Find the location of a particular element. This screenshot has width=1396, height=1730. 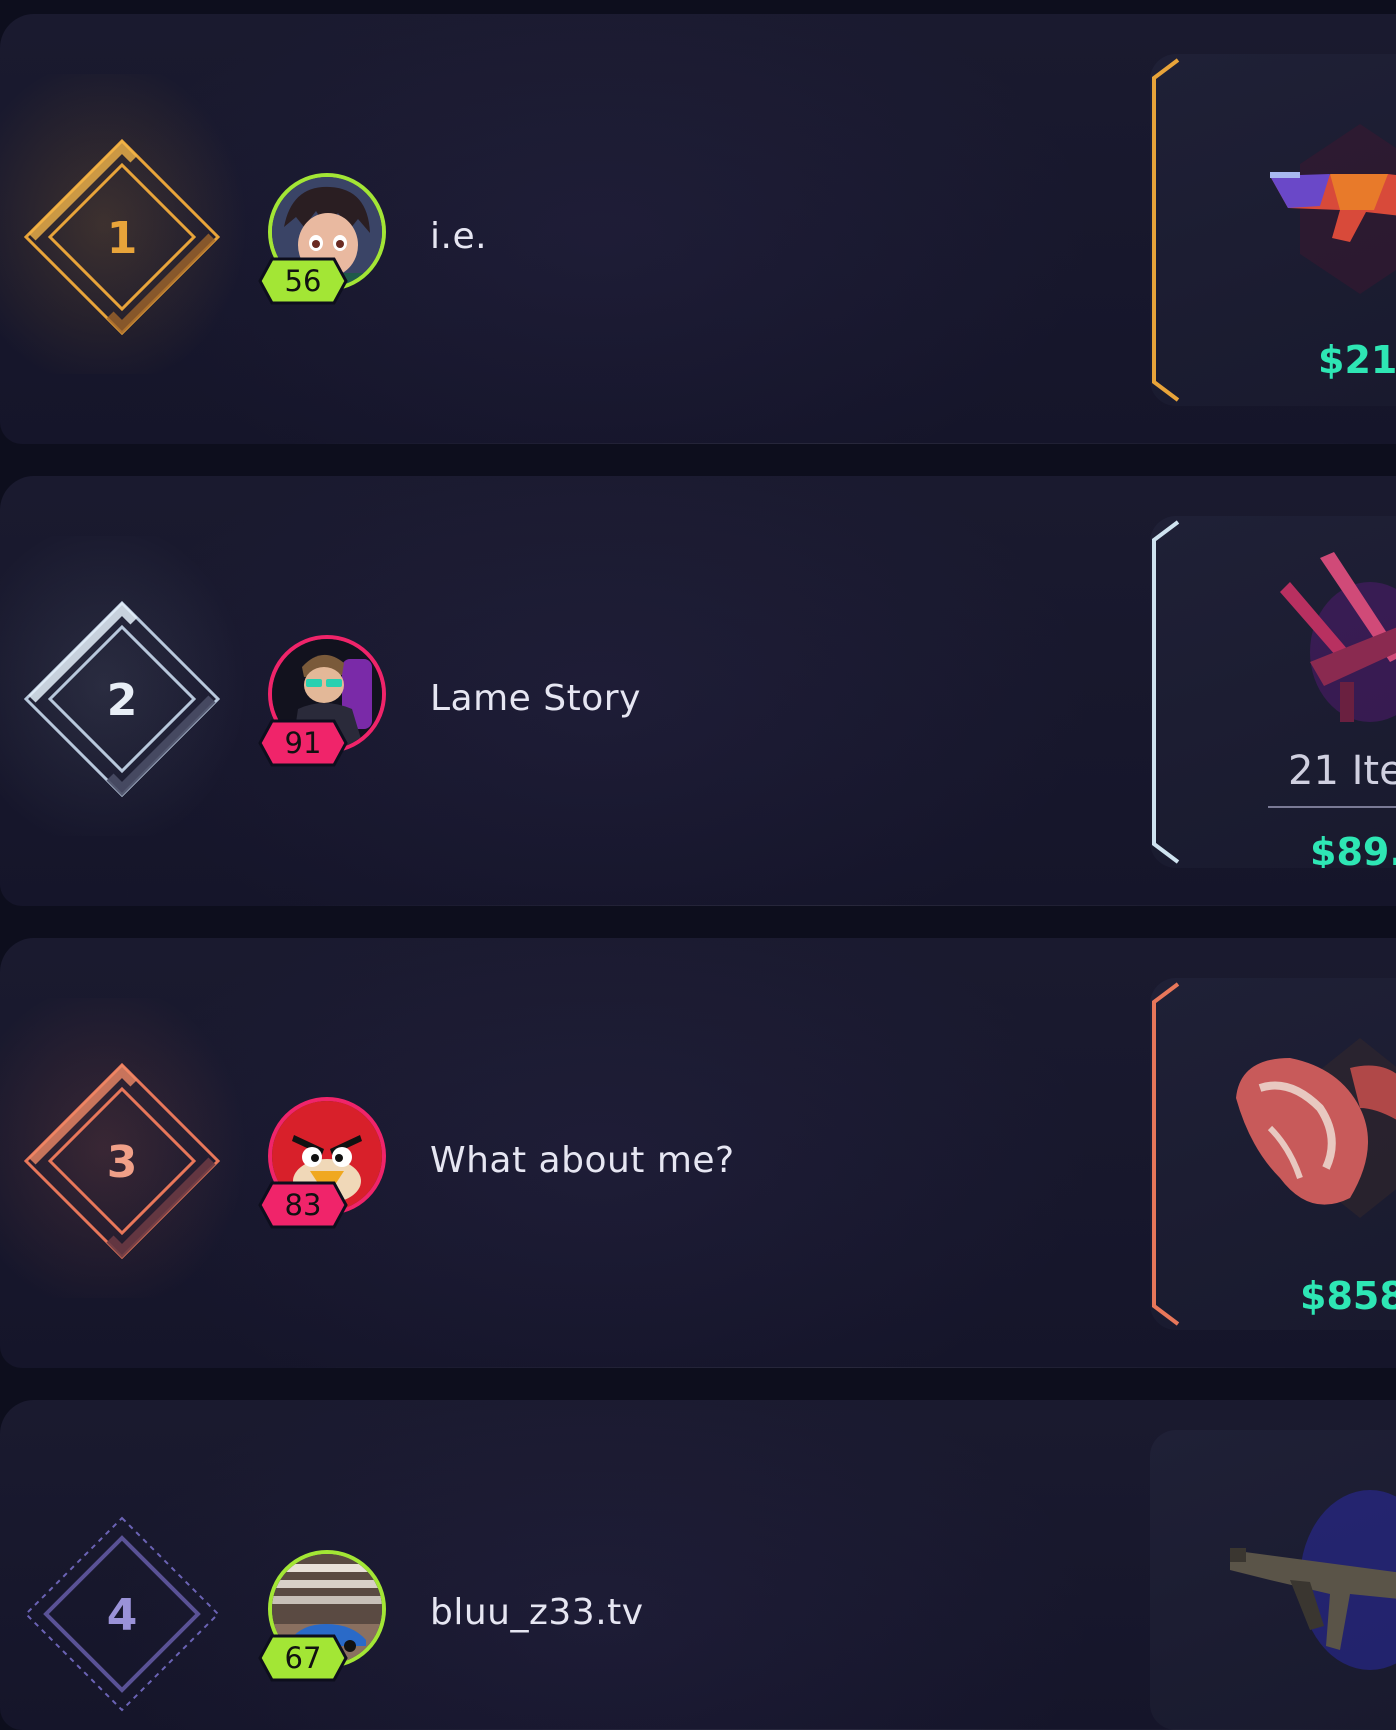

username: Lame Story is located at coordinates (535, 699).